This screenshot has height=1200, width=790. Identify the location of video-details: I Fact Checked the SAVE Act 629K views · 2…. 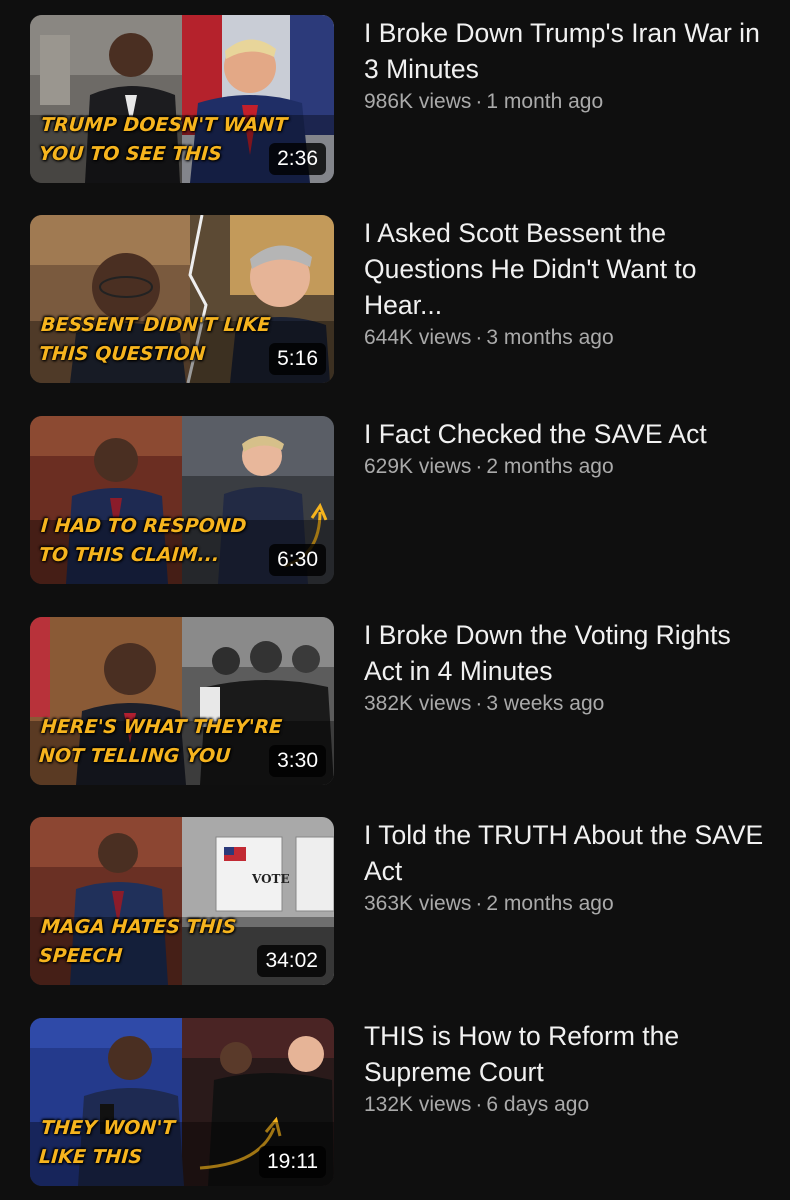
(569, 449).